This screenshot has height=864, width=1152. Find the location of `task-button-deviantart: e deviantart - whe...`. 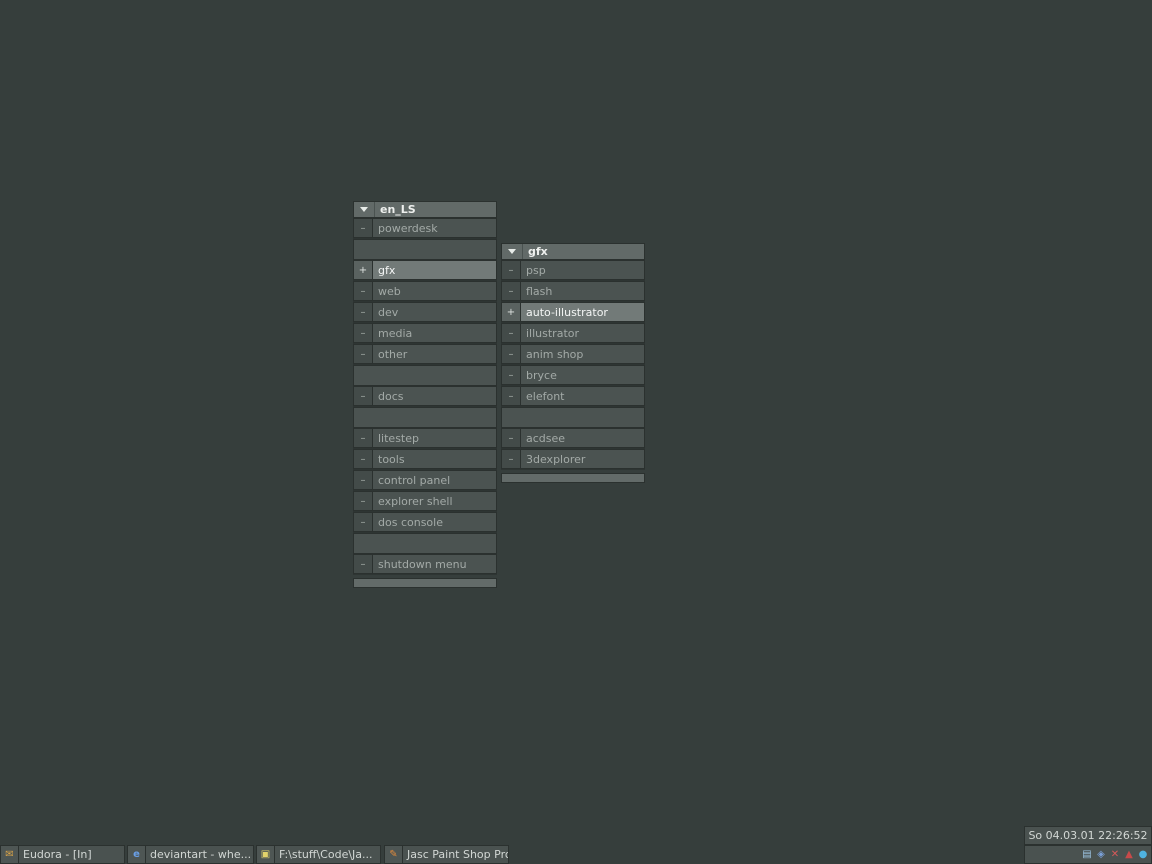

task-button-deviantart: e deviantart - whe... is located at coordinates (190, 854).